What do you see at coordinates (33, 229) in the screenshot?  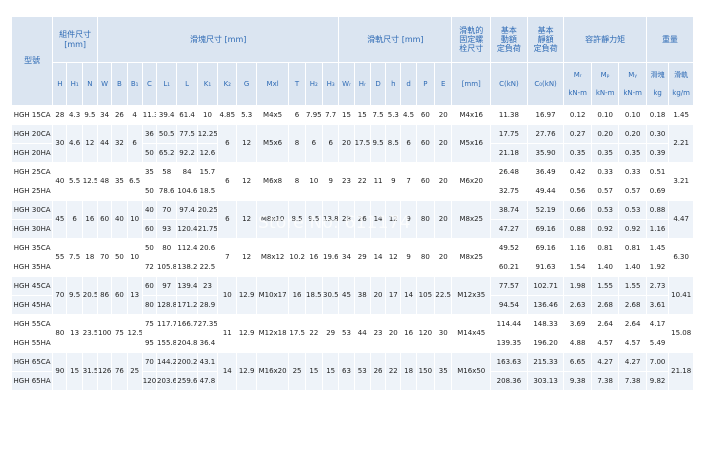 I see `row-model: HGH 30HA` at bounding box center [33, 229].